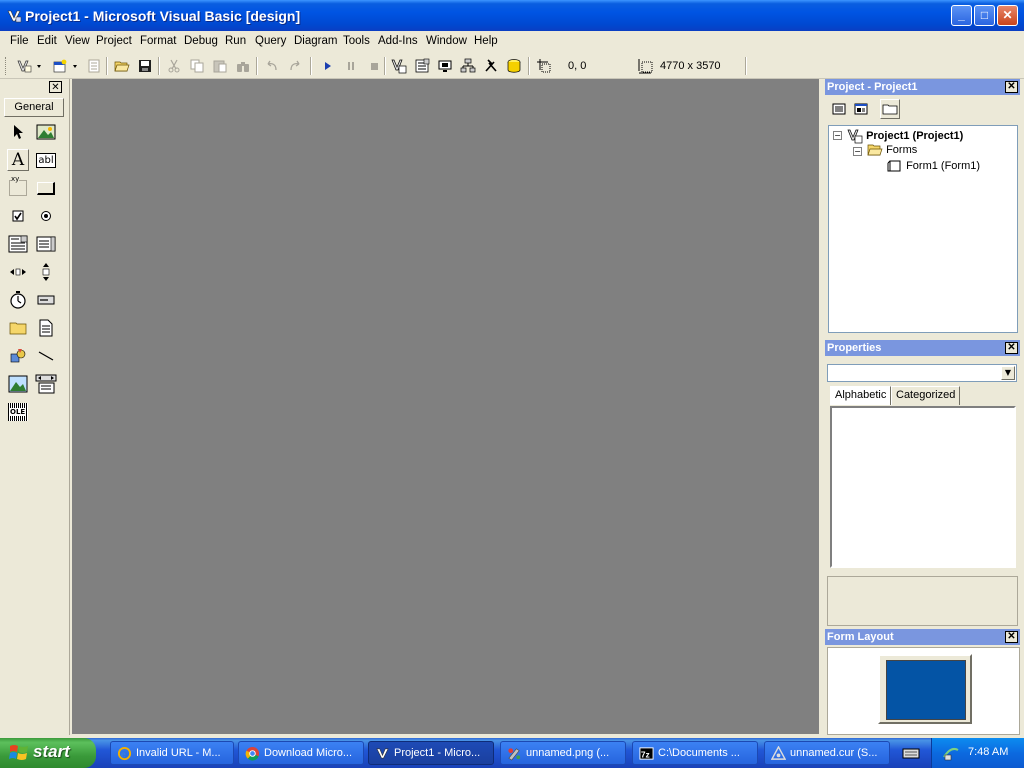 The width and height of the screenshot is (1024, 768). I want to click on ole-tool: OLE, so click(18, 412).